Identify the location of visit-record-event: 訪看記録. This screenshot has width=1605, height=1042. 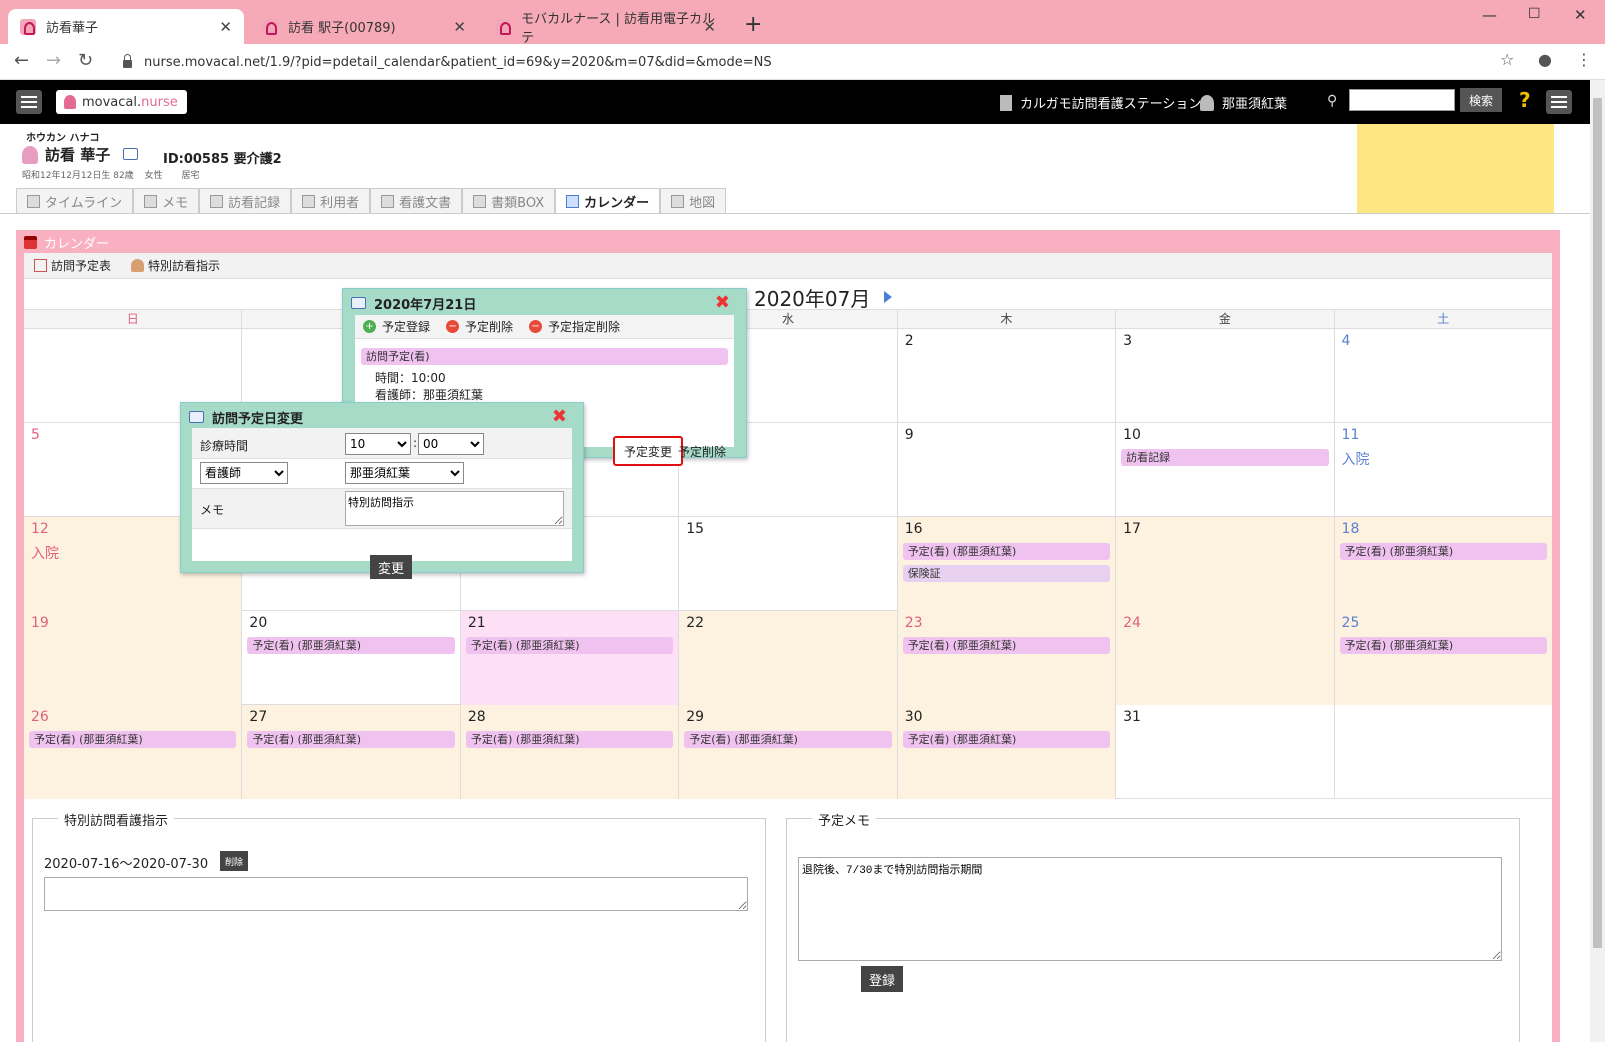
(1225, 457).